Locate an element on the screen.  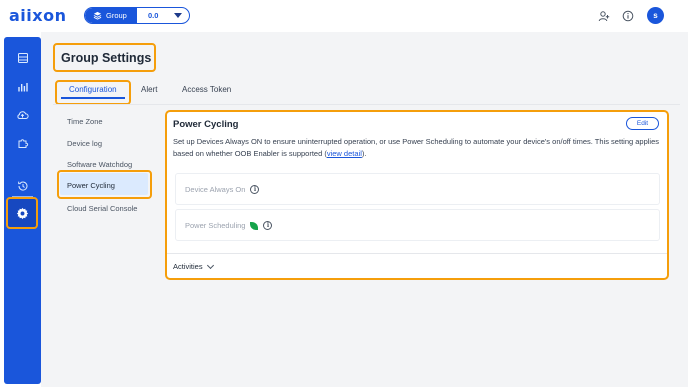
edit-button: Edit is located at coordinates (642, 123).